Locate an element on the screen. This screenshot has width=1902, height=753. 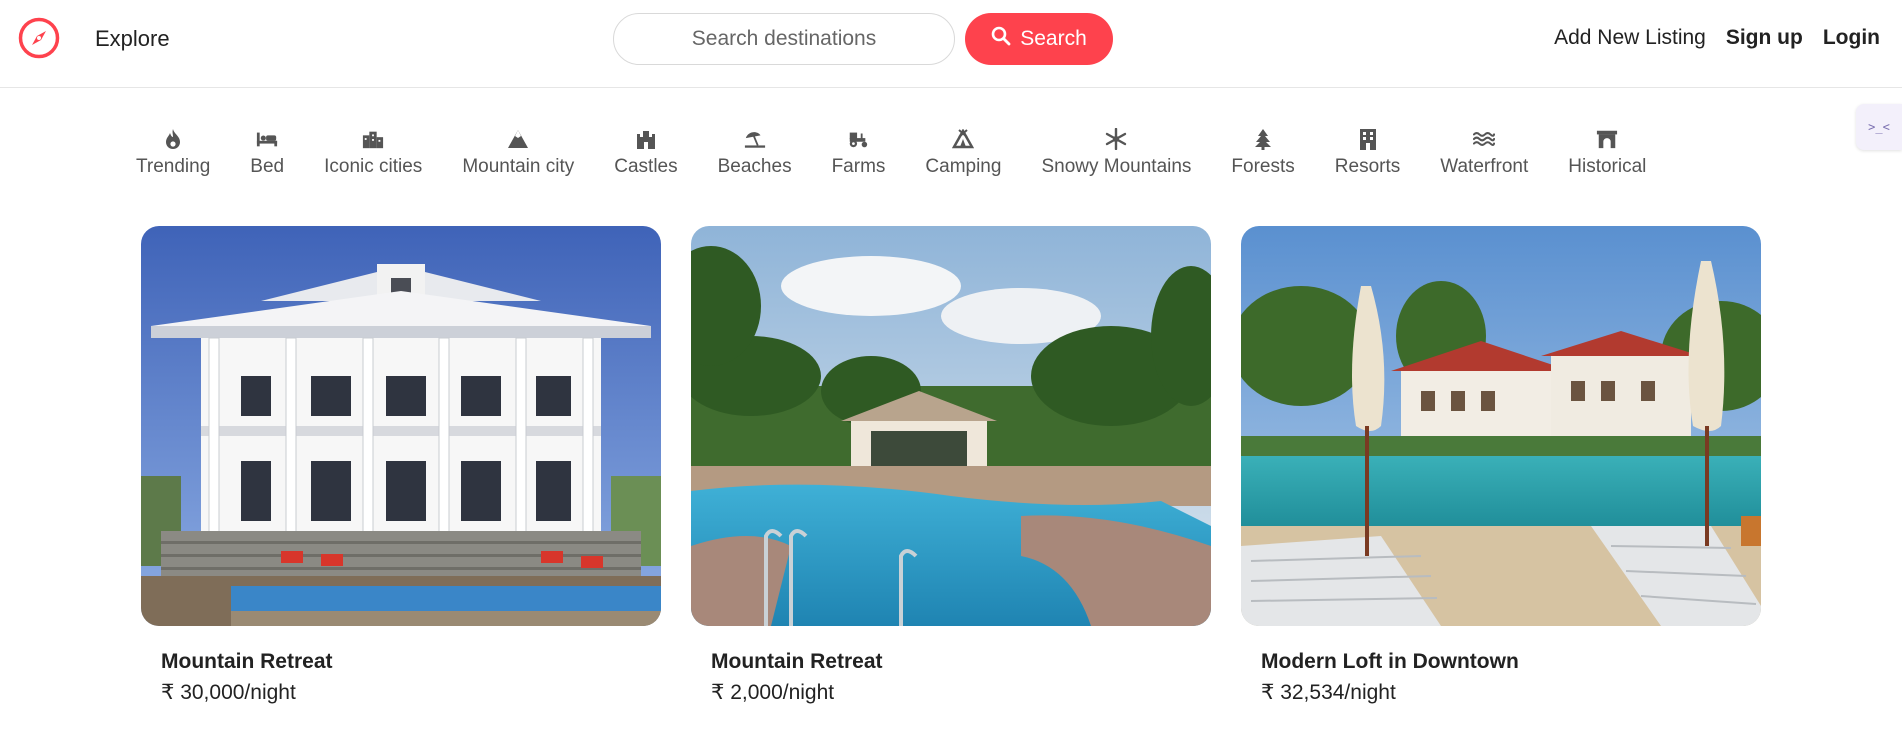
extension-tab-label: >_< is located at coordinates (1879, 127).